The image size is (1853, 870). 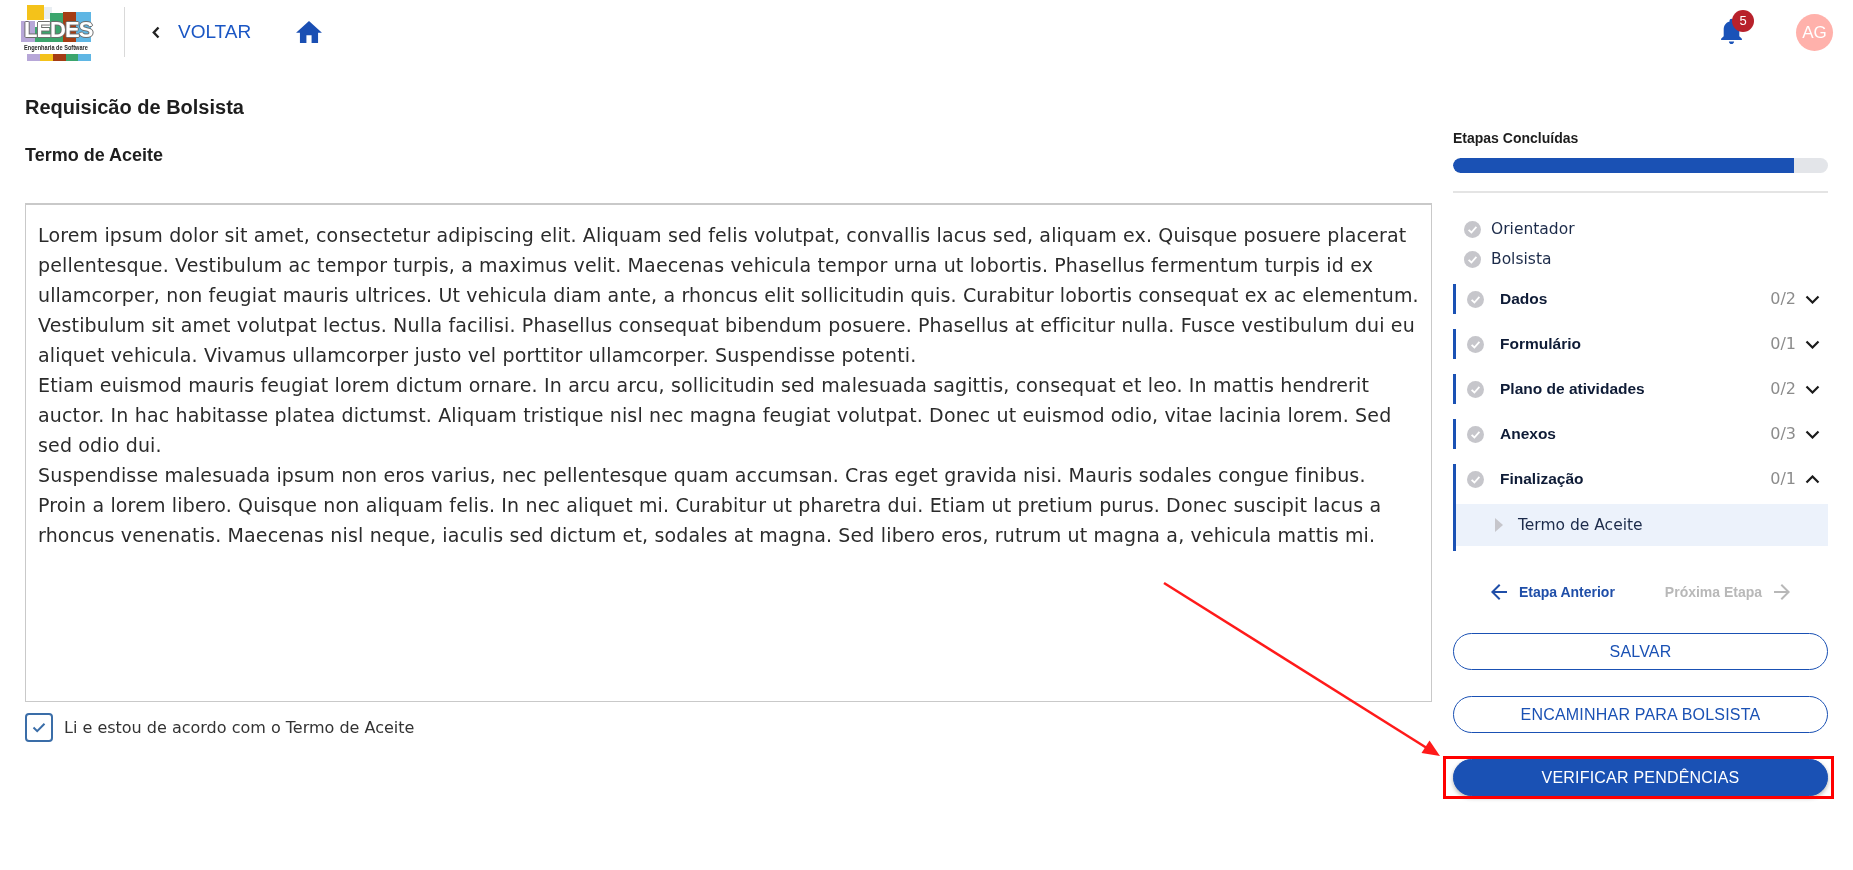 I want to click on step-count: 0/3, so click(x=1783, y=434).